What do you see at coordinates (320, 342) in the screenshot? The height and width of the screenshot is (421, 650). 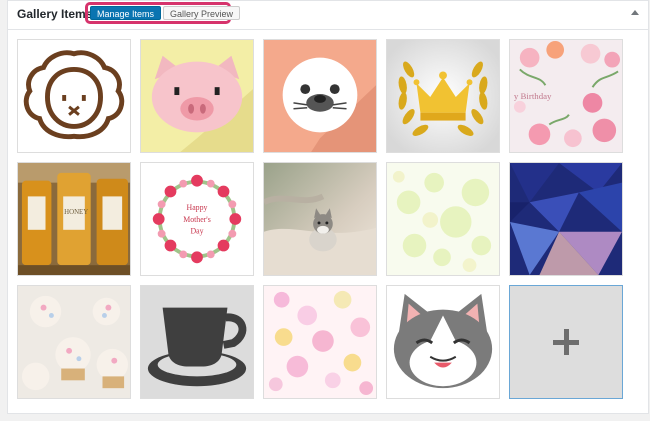 I see `pink-bokeh-image` at bounding box center [320, 342].